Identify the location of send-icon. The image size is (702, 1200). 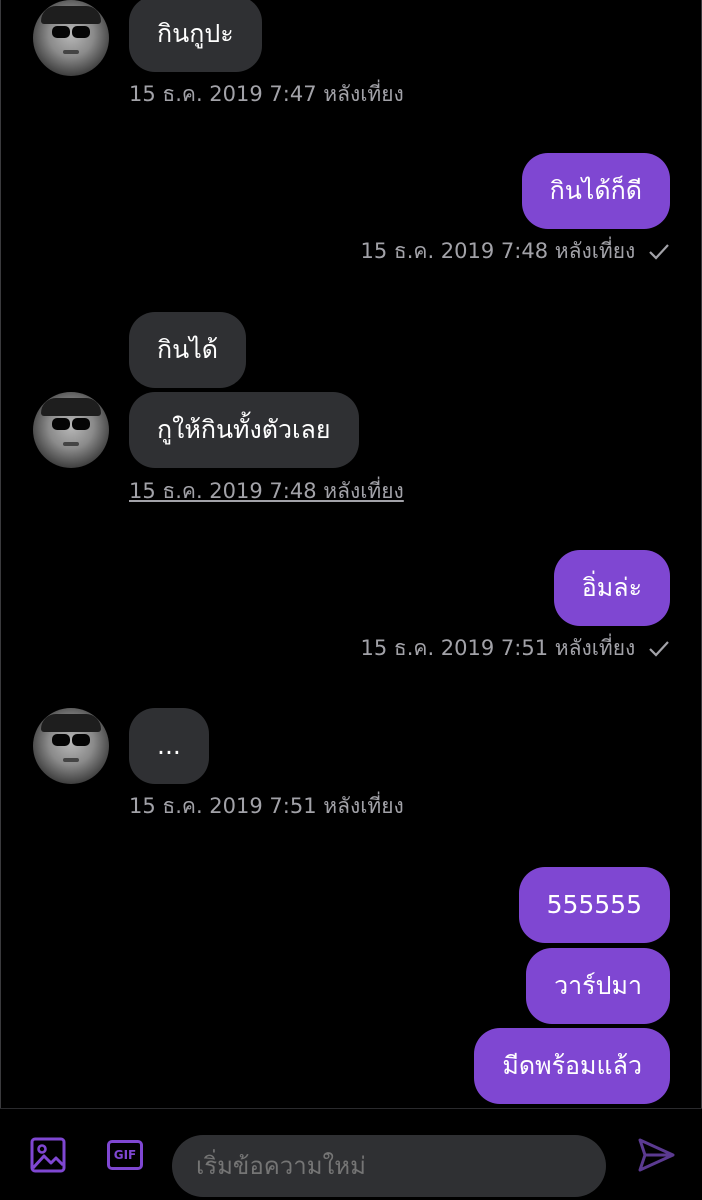
(656, 1155).